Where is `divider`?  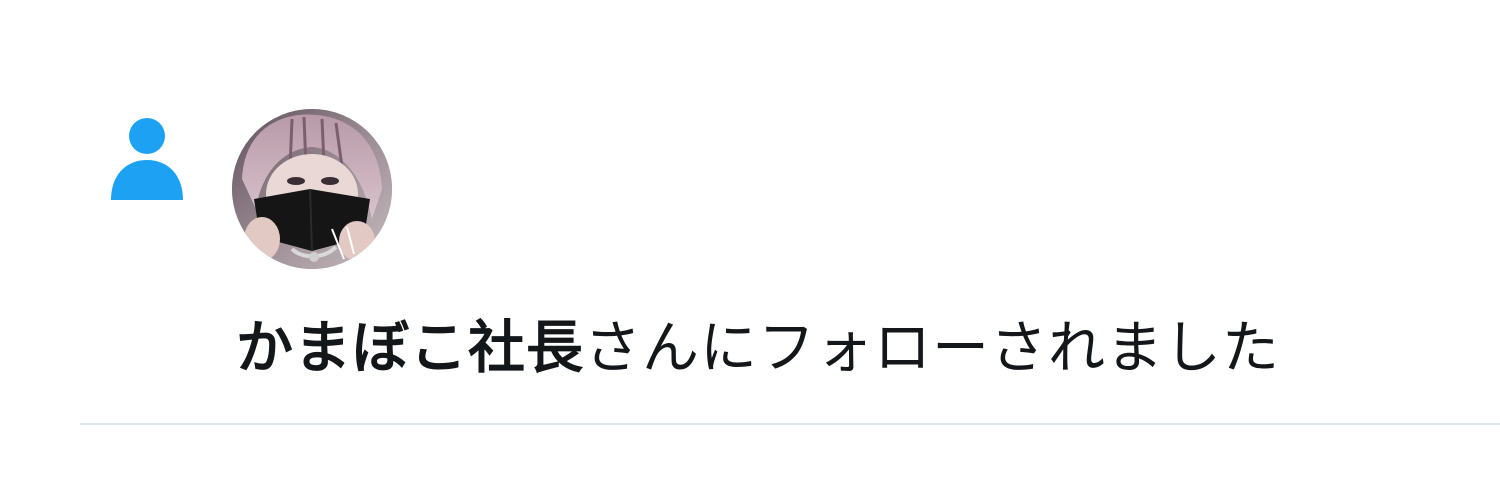
divider is located at coordinates (790, 424).